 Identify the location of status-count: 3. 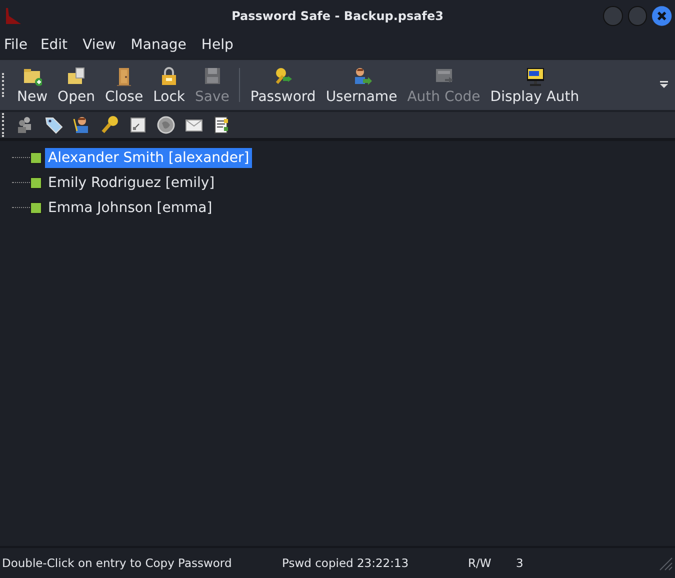
(520, 563).